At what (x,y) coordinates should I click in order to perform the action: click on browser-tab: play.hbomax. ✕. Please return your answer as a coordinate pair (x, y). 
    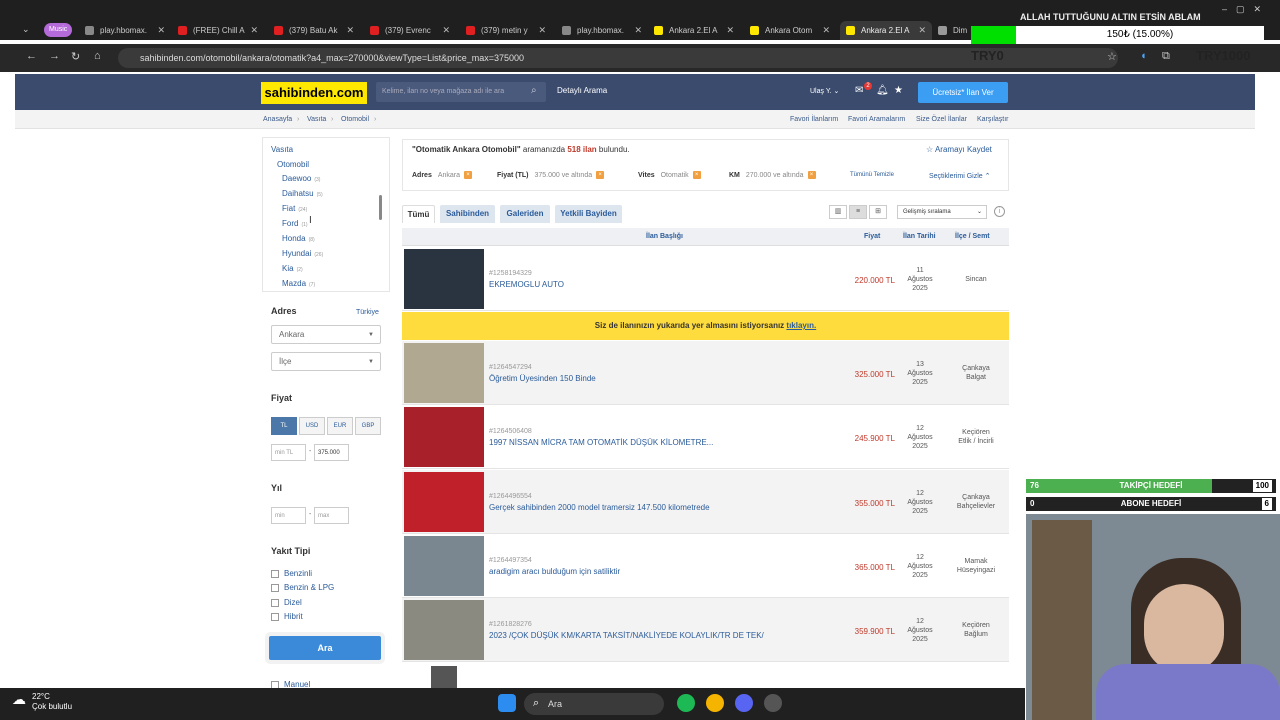
    Looking at the image, I should click on (602, 30).